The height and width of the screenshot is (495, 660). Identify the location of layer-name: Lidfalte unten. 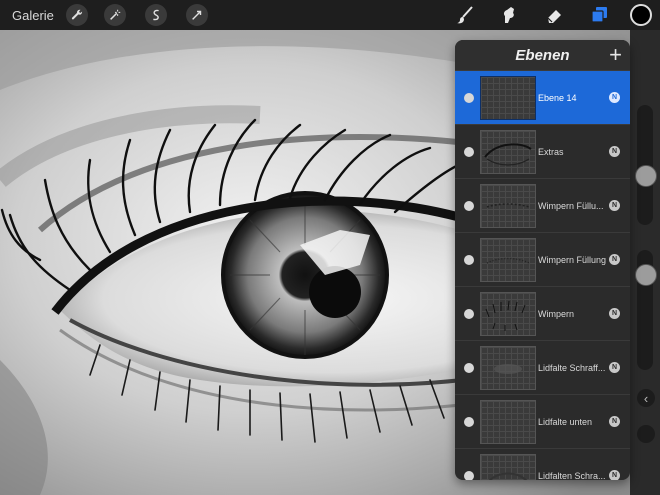
(565, 421).